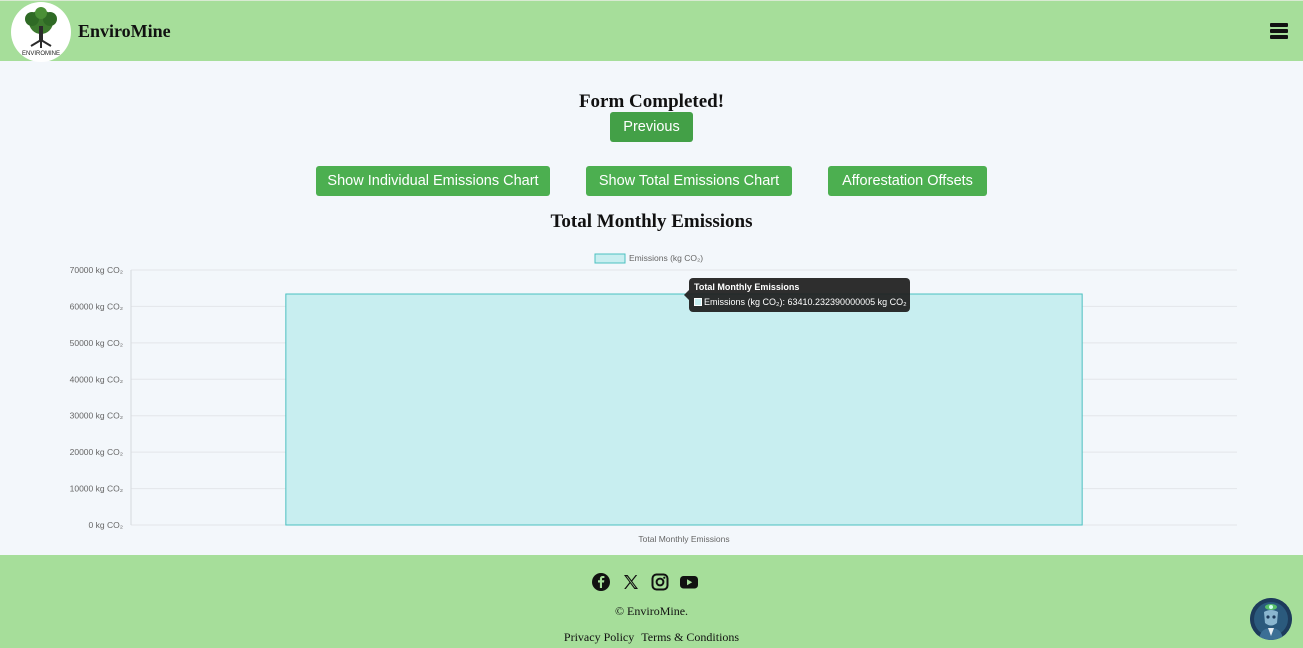 The height and width of the screenshot is (648, 1303). I want to click on tree-logo-icon: ENVIROMINE, so click(41, 32).